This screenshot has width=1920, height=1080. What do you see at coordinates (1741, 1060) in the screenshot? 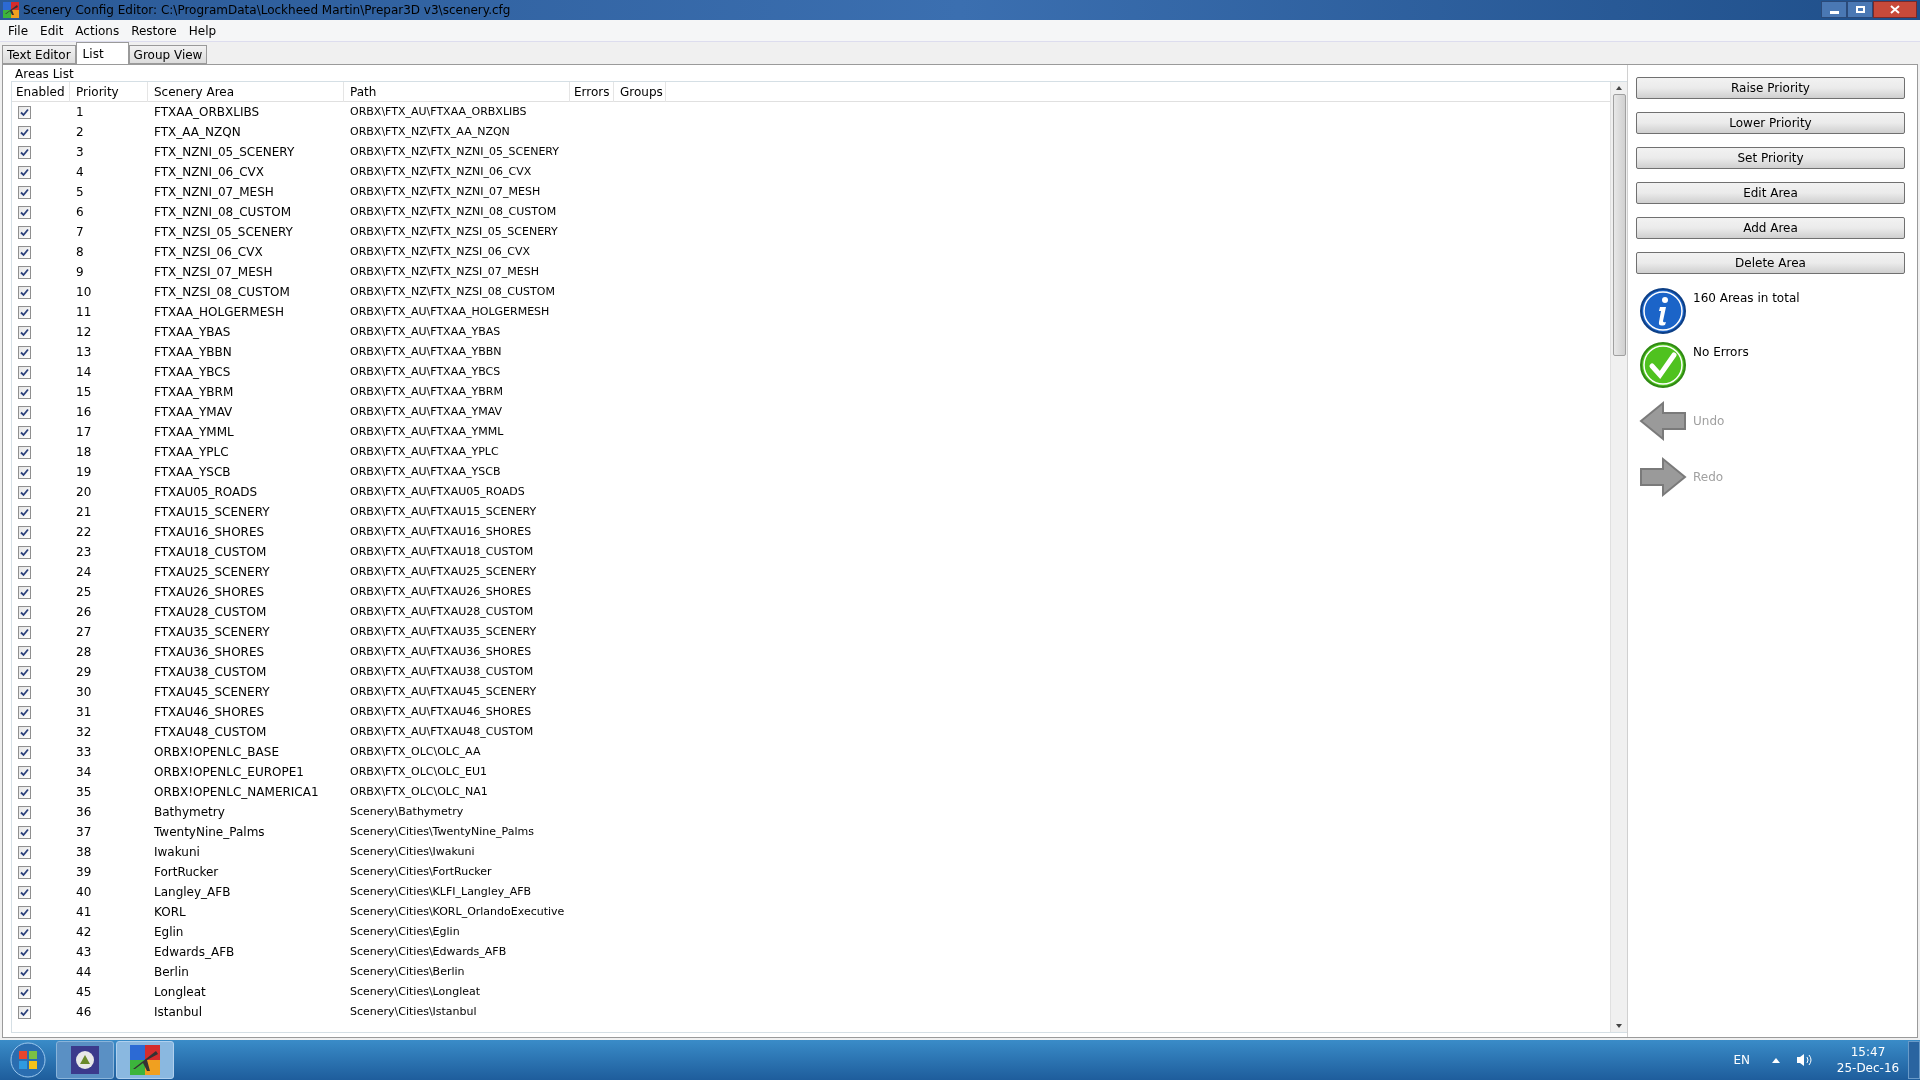
I see `language-indicator: EN` at bounding box center [1741, 1060].